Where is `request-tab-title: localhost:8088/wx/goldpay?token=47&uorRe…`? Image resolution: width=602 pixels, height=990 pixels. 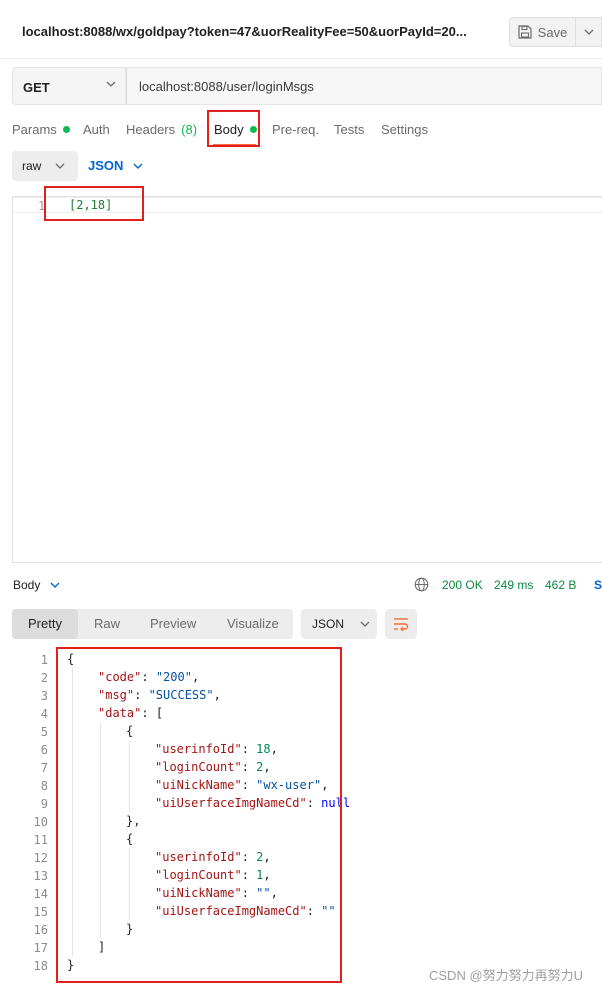 request-tab-title: localhost:8088/wx/goldpay?token=47&uorRe… is located at coordinates (244, 31).